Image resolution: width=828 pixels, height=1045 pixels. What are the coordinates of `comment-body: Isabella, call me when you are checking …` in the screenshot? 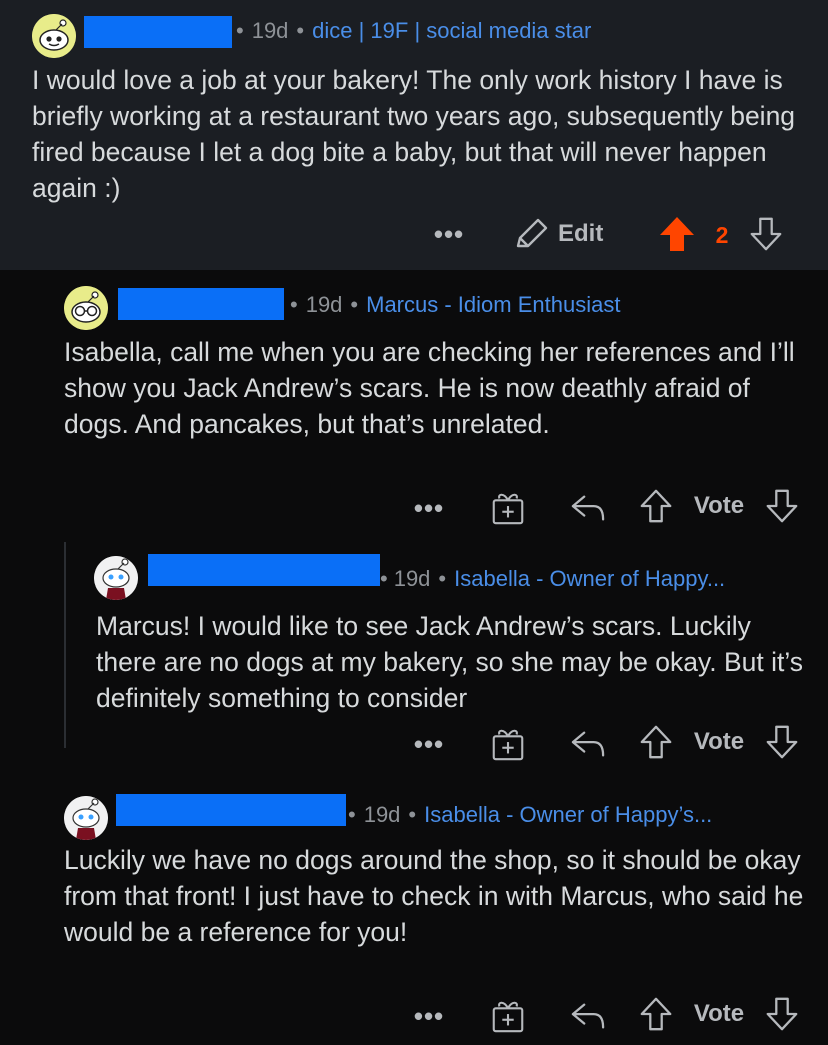 It's located at (429, 388).